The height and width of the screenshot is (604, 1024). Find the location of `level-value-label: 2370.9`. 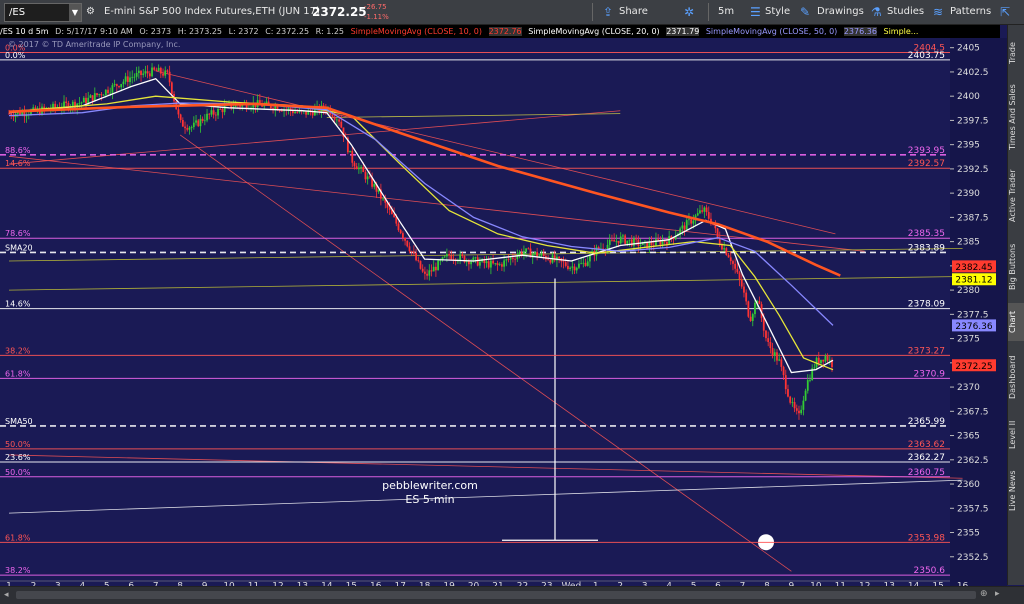

level-value-label: 2370.9 is located at coordinates (930, 374).